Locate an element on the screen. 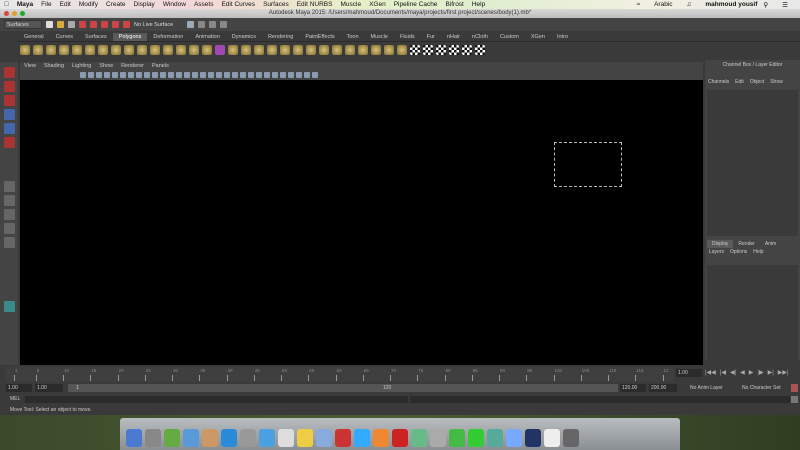 The width and height of the screenshot is (800, 450). scale-tool-icon is located at coordinates (9, 142).